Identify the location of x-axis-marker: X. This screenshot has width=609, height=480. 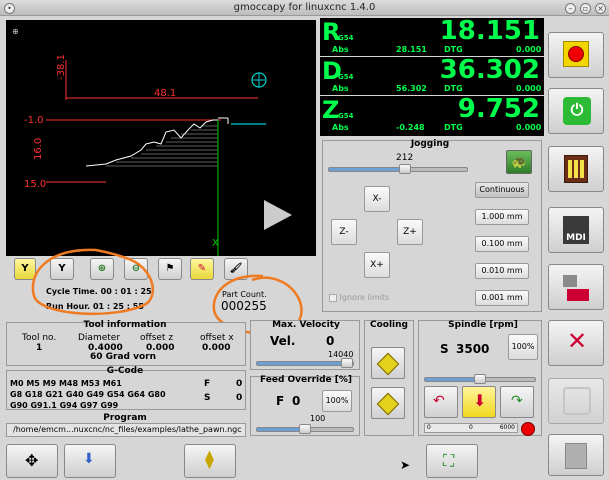
(215, 243).